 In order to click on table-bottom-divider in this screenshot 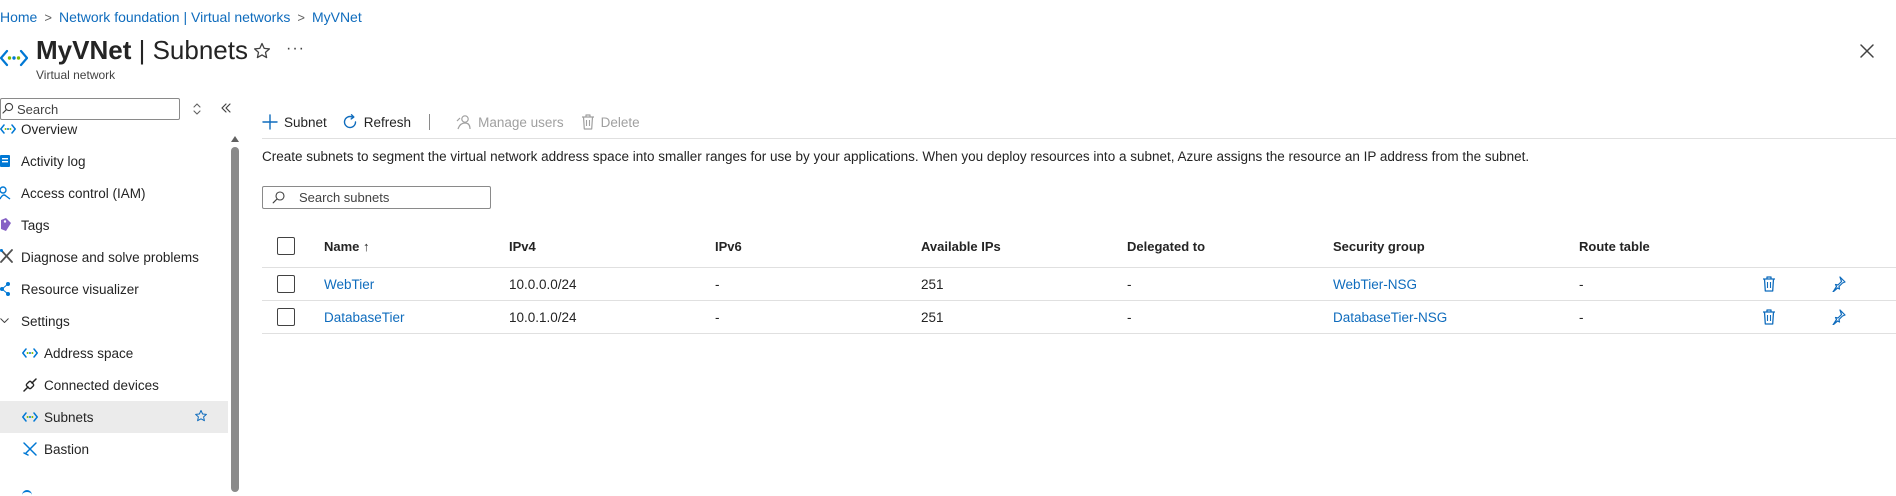, I will do `click(1079, 333)`.